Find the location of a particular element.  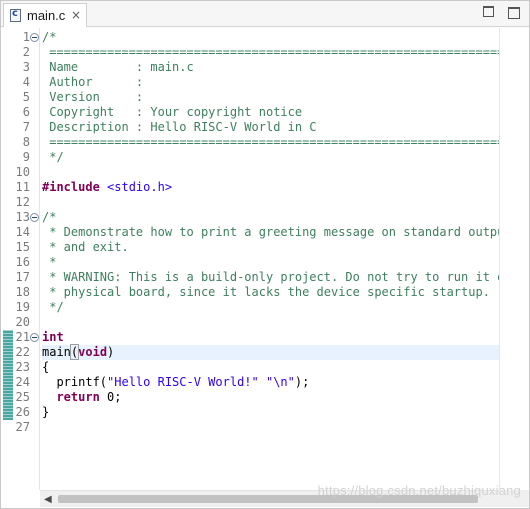

close-icon: × is located at coordinates (76, 15).